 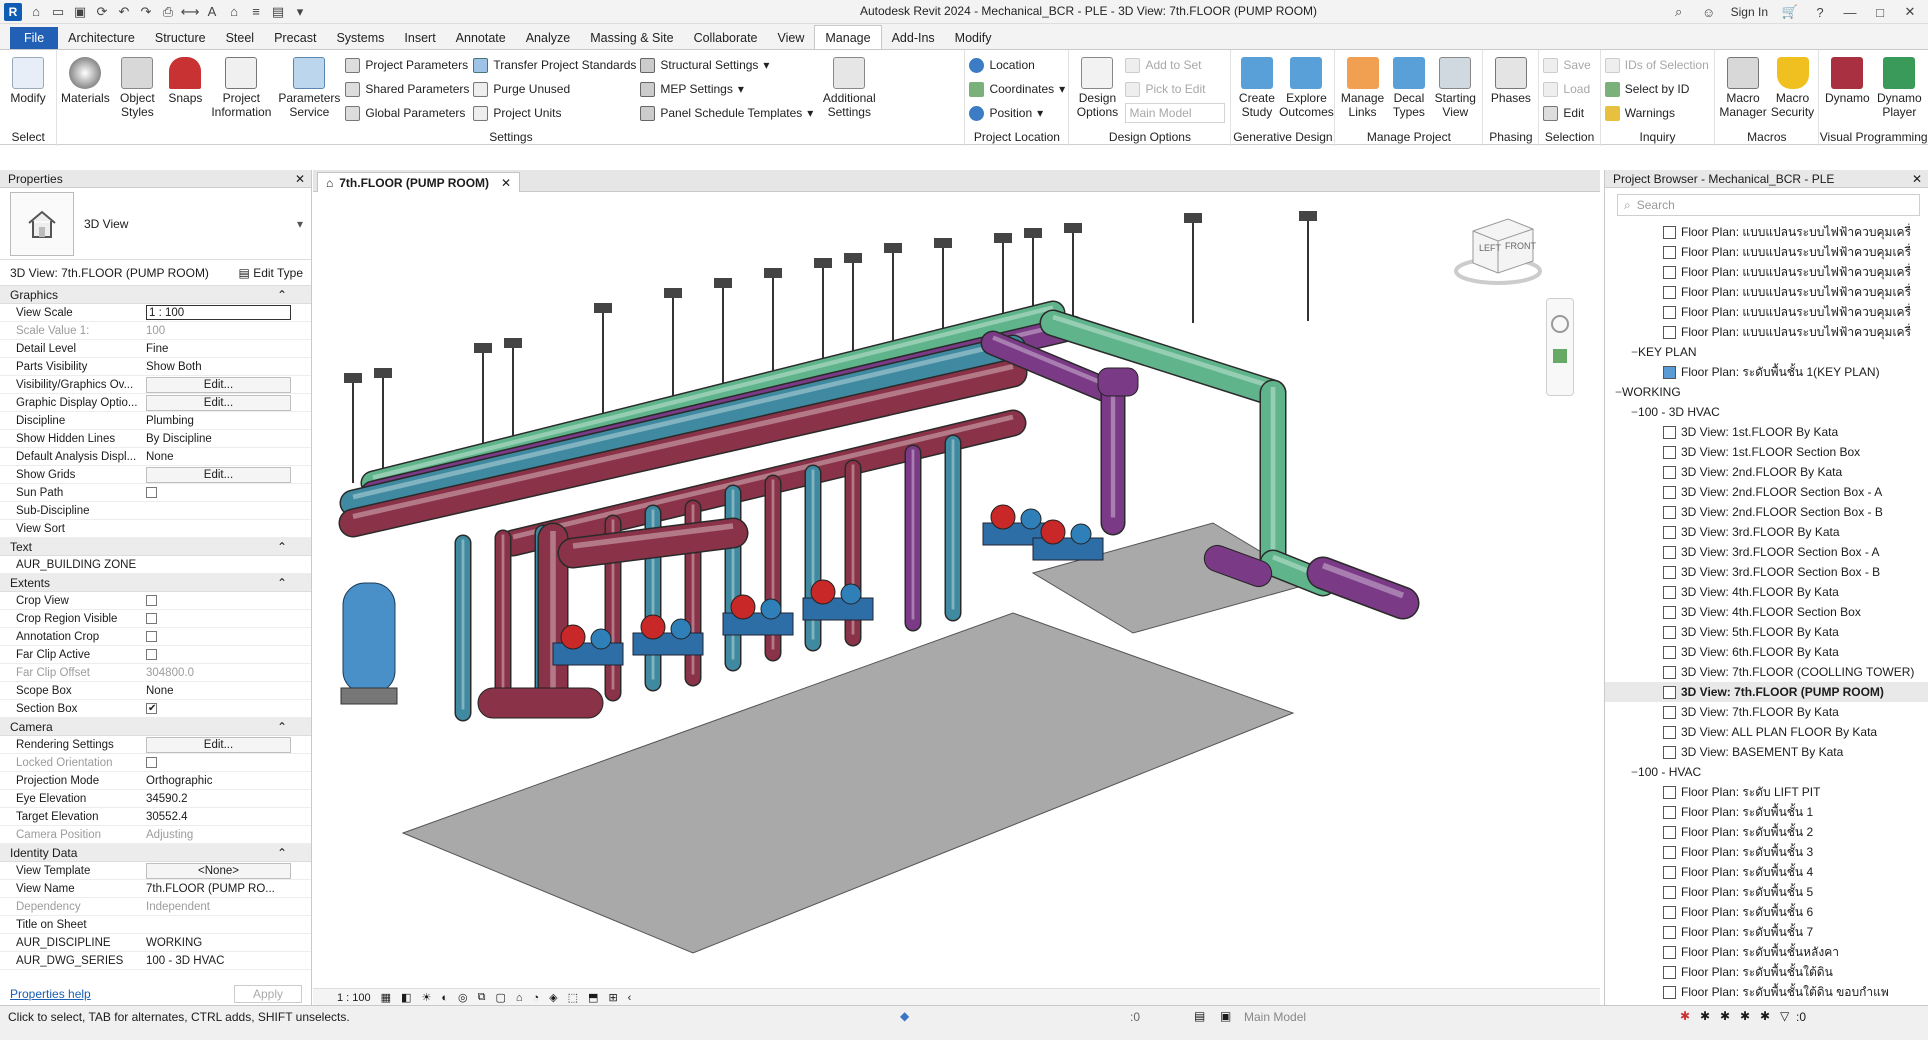 I want to click on pick-to-edit-button: Pick to Edit, so click(x=1175, y=89).